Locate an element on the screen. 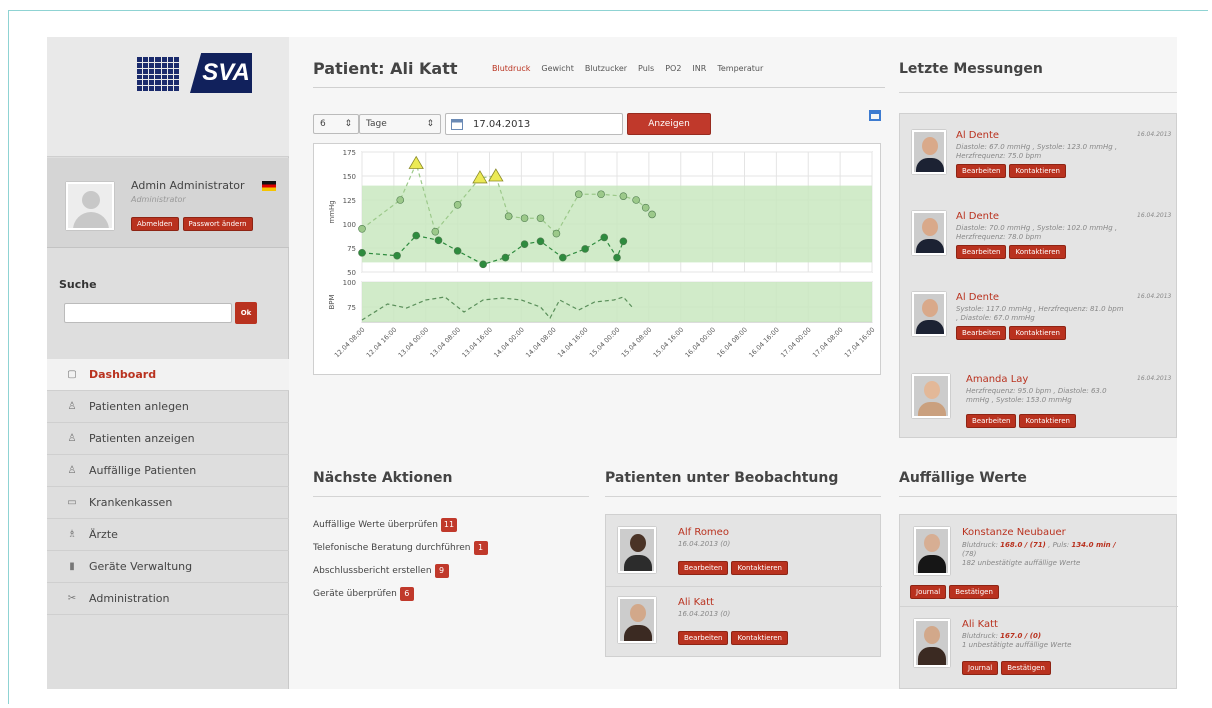 This screenshot has height=708, width=1212. pulse-value: 134.0 min / is located at coordinates (1093, 545).